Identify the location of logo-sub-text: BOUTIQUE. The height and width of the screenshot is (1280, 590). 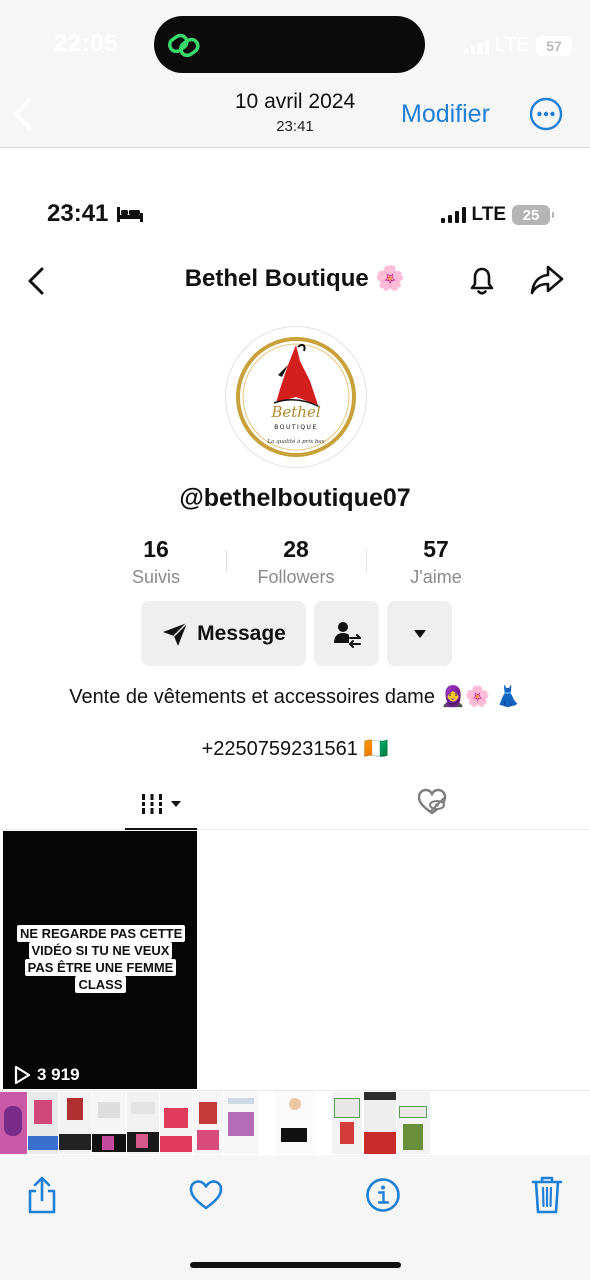
(295, 427).